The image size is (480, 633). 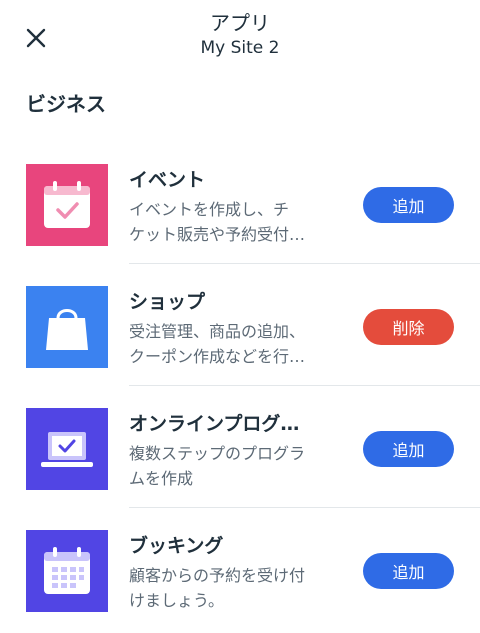 I want to click on app-description-line: けましょう。, so click(x=177, y=600).